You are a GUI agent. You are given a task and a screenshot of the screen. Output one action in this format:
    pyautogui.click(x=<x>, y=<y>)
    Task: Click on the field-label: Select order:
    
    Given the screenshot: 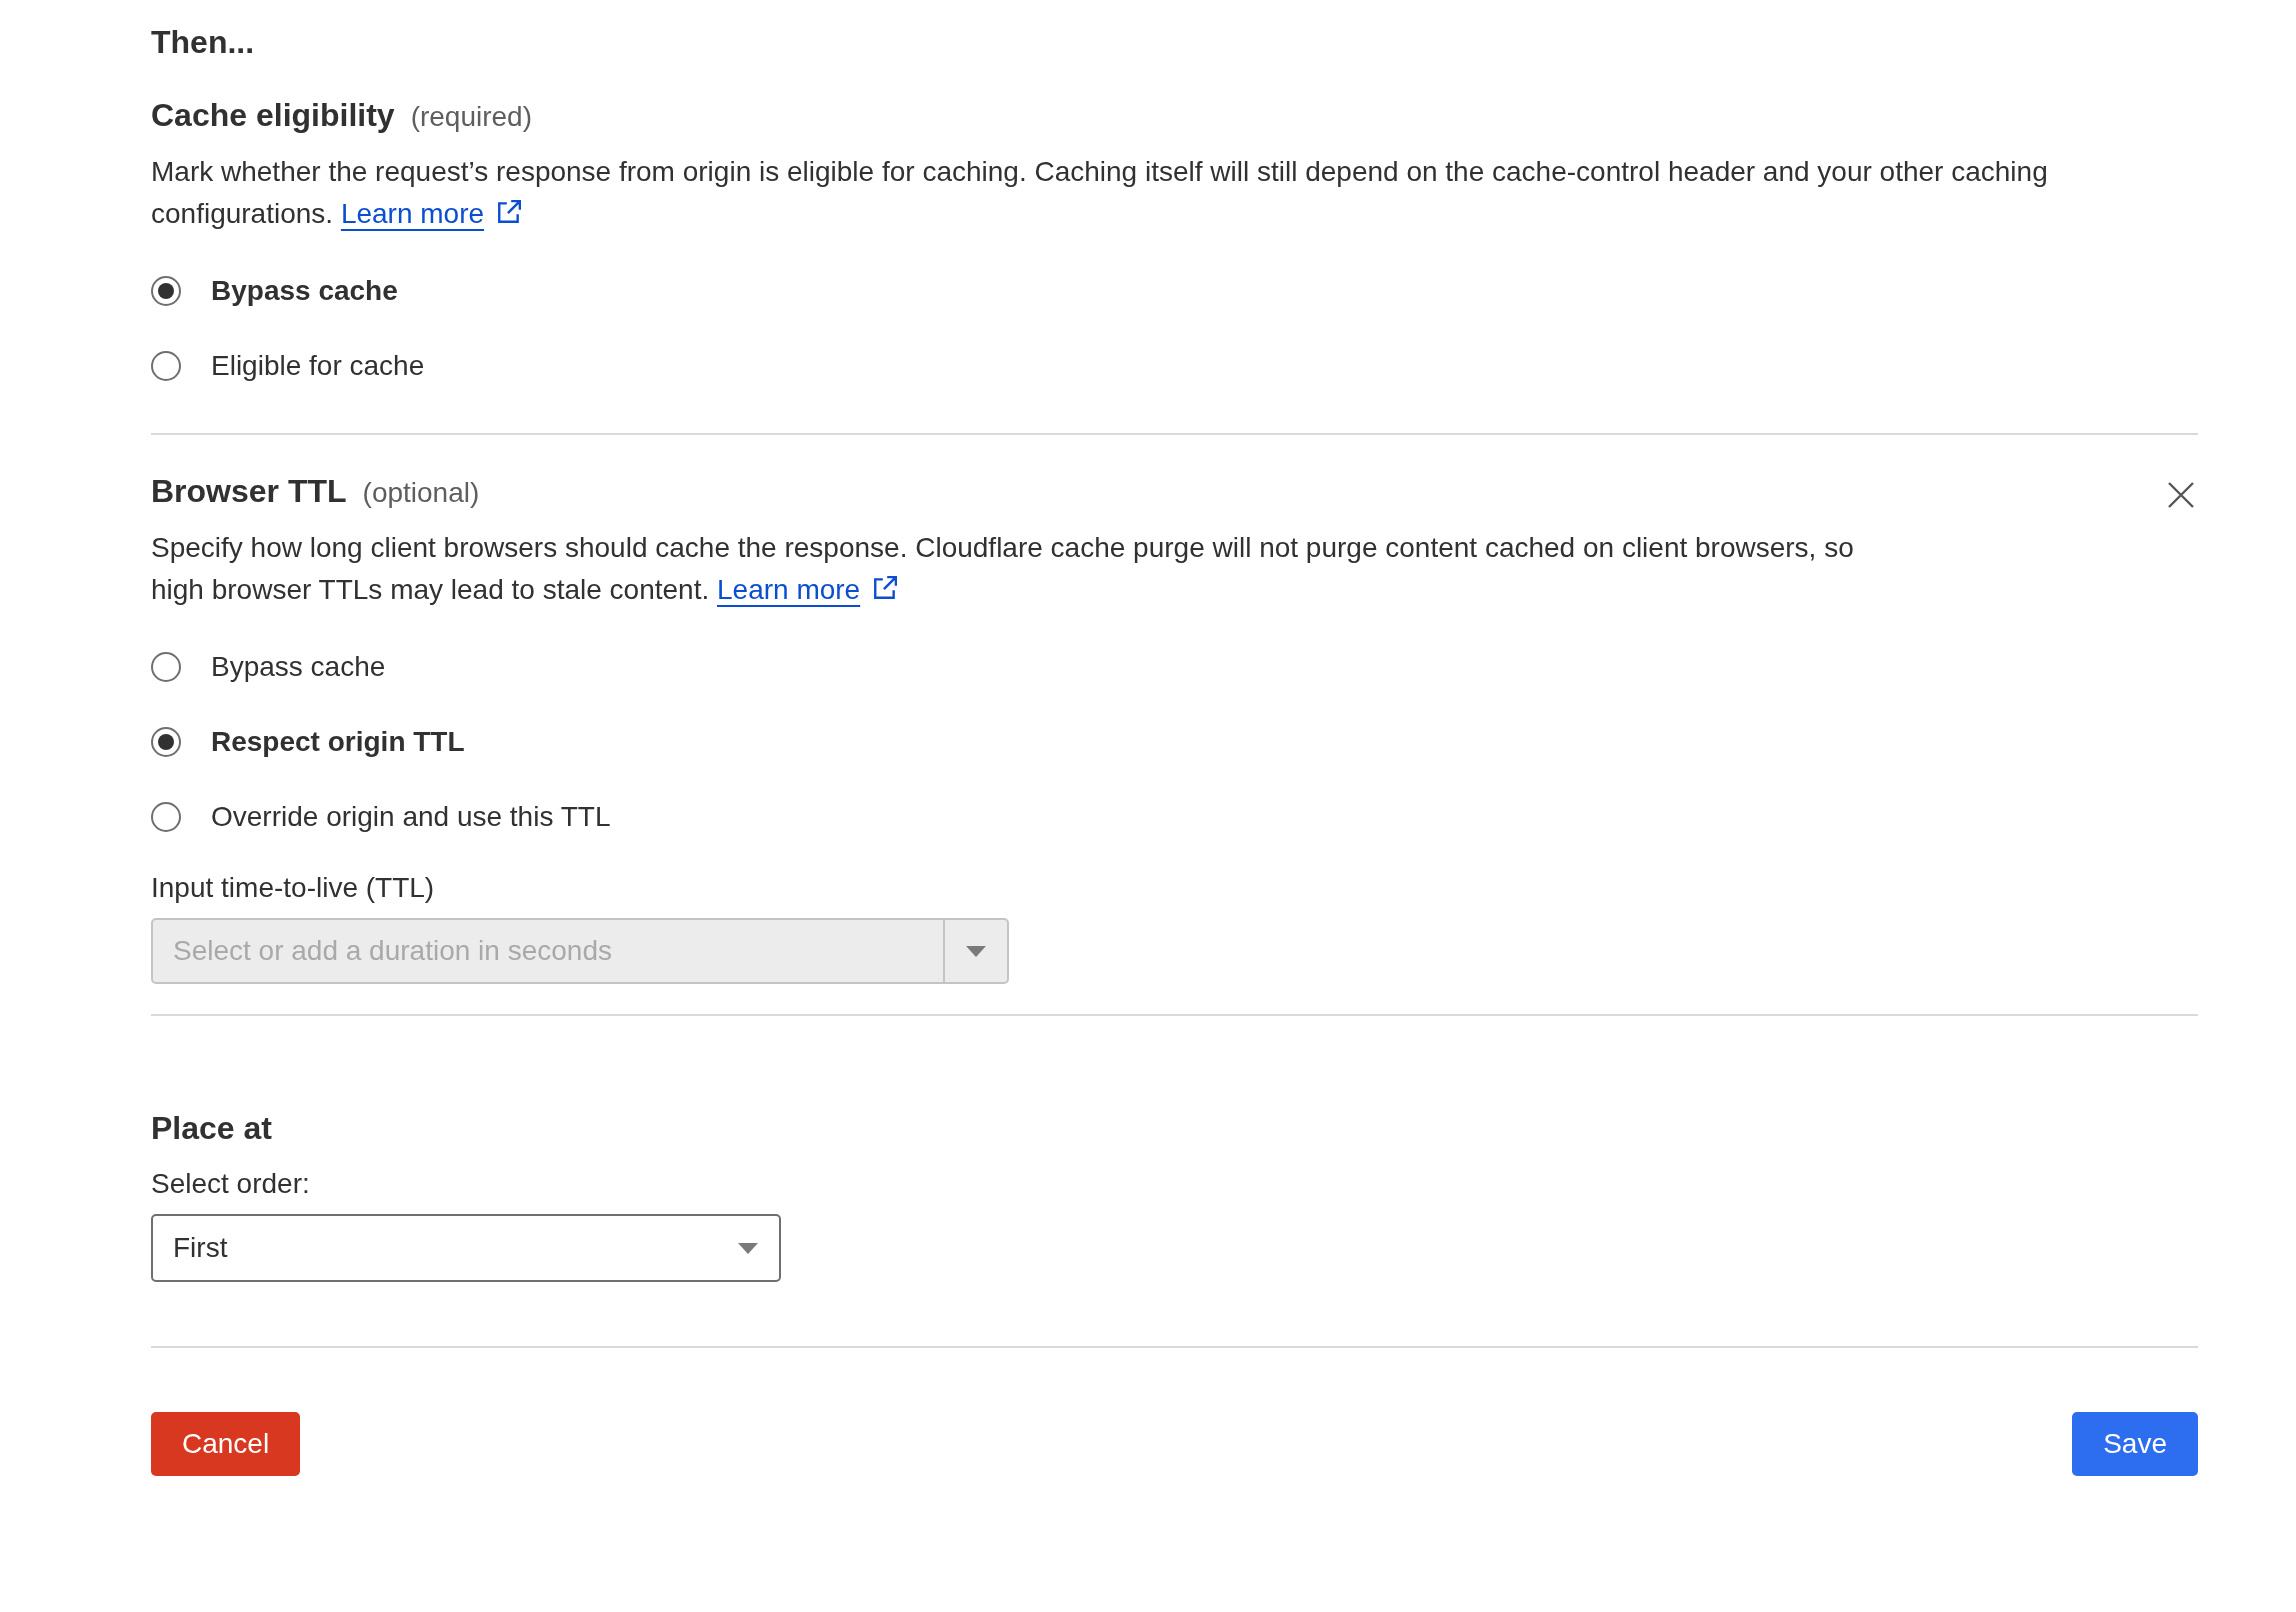 What is the action you would take?
    pyautogui.click(x=231, y=1184)
    